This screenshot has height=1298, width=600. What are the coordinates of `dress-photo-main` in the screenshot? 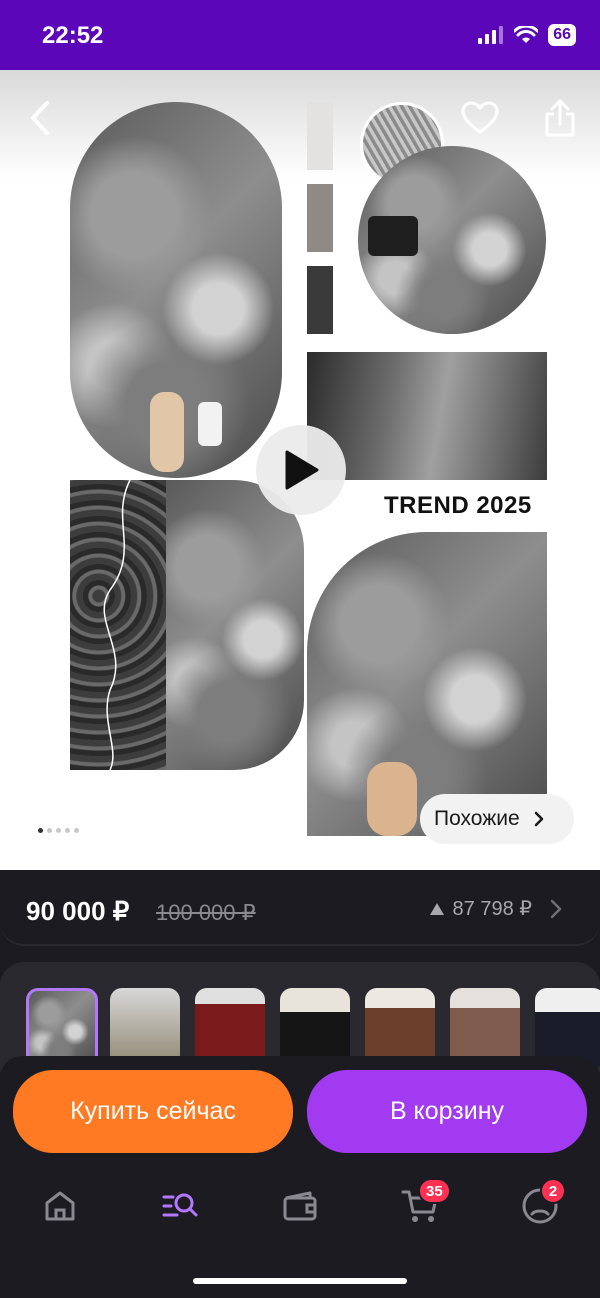 It's located at (176, 290).